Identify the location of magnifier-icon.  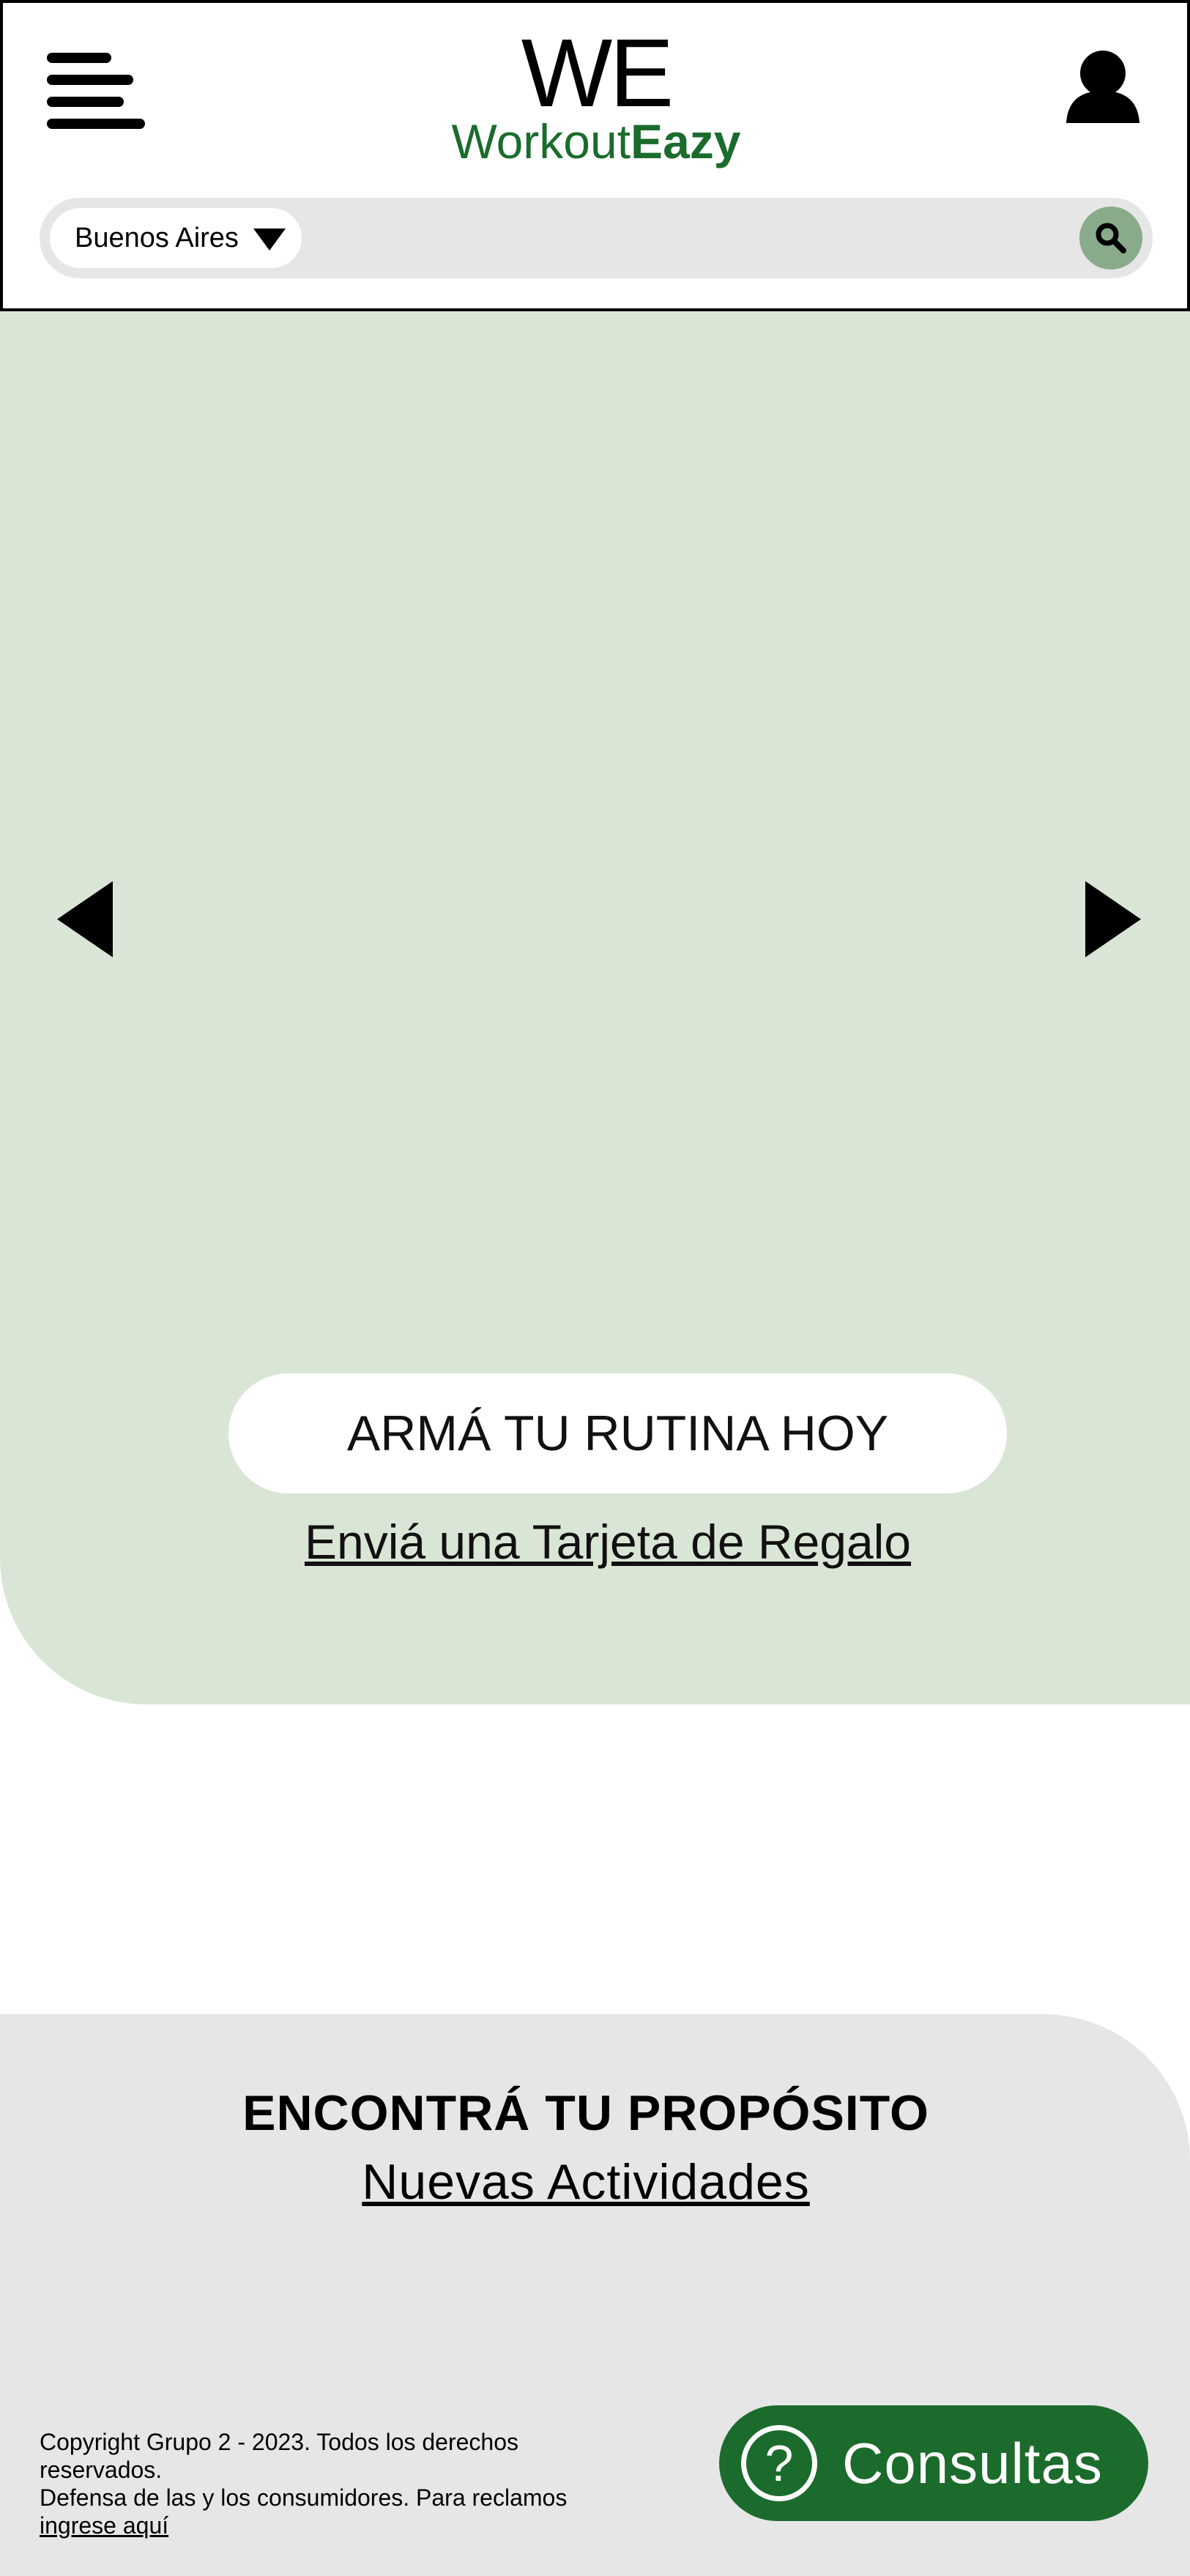
(1111, 238).